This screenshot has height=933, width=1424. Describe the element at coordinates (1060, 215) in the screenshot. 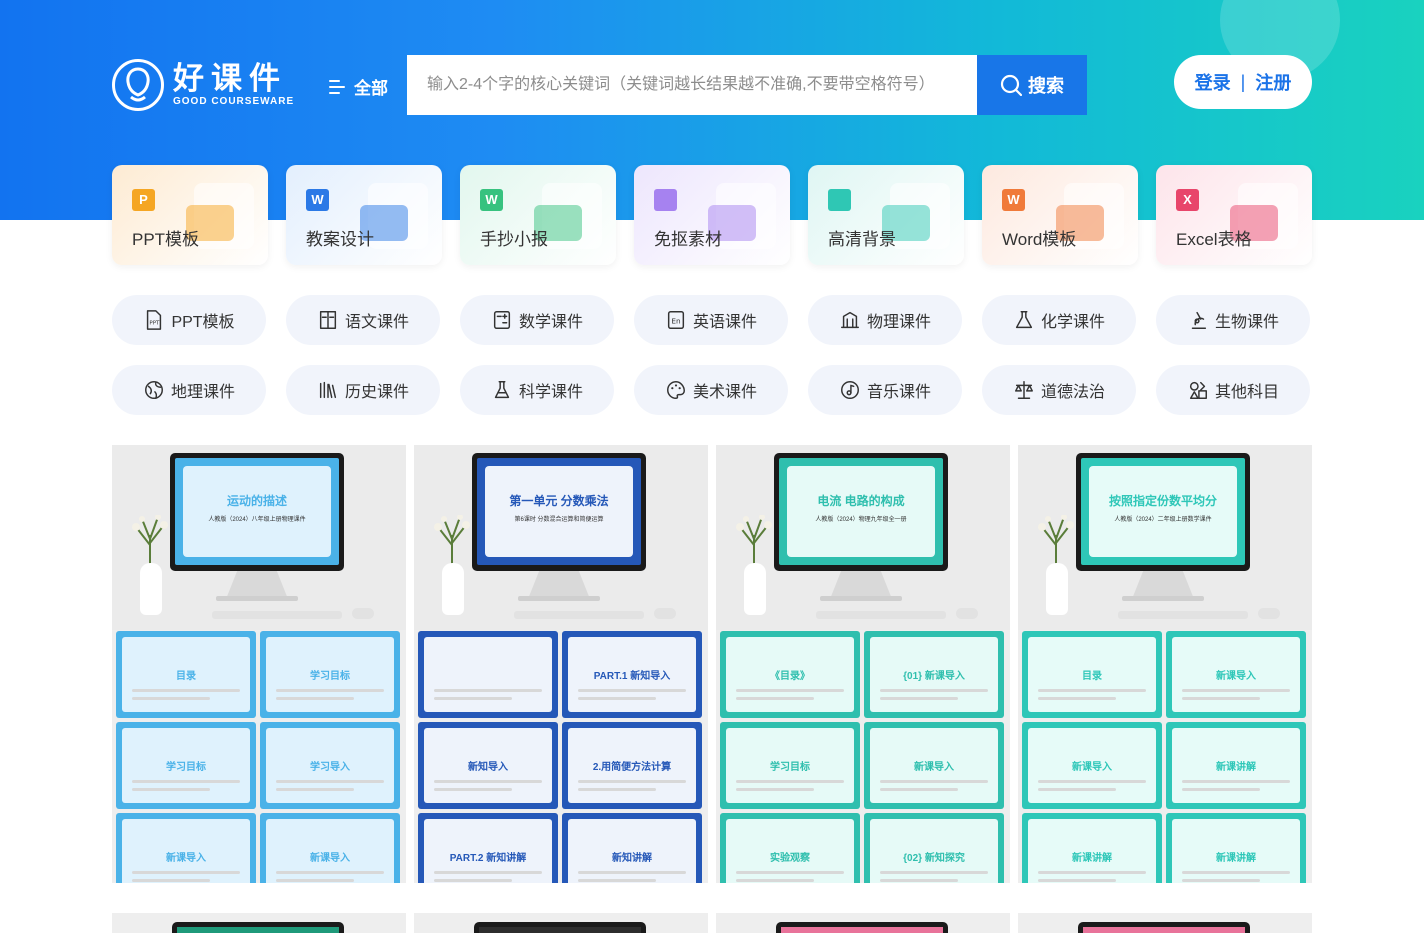

I see `category-card: W Word模板` at that location.